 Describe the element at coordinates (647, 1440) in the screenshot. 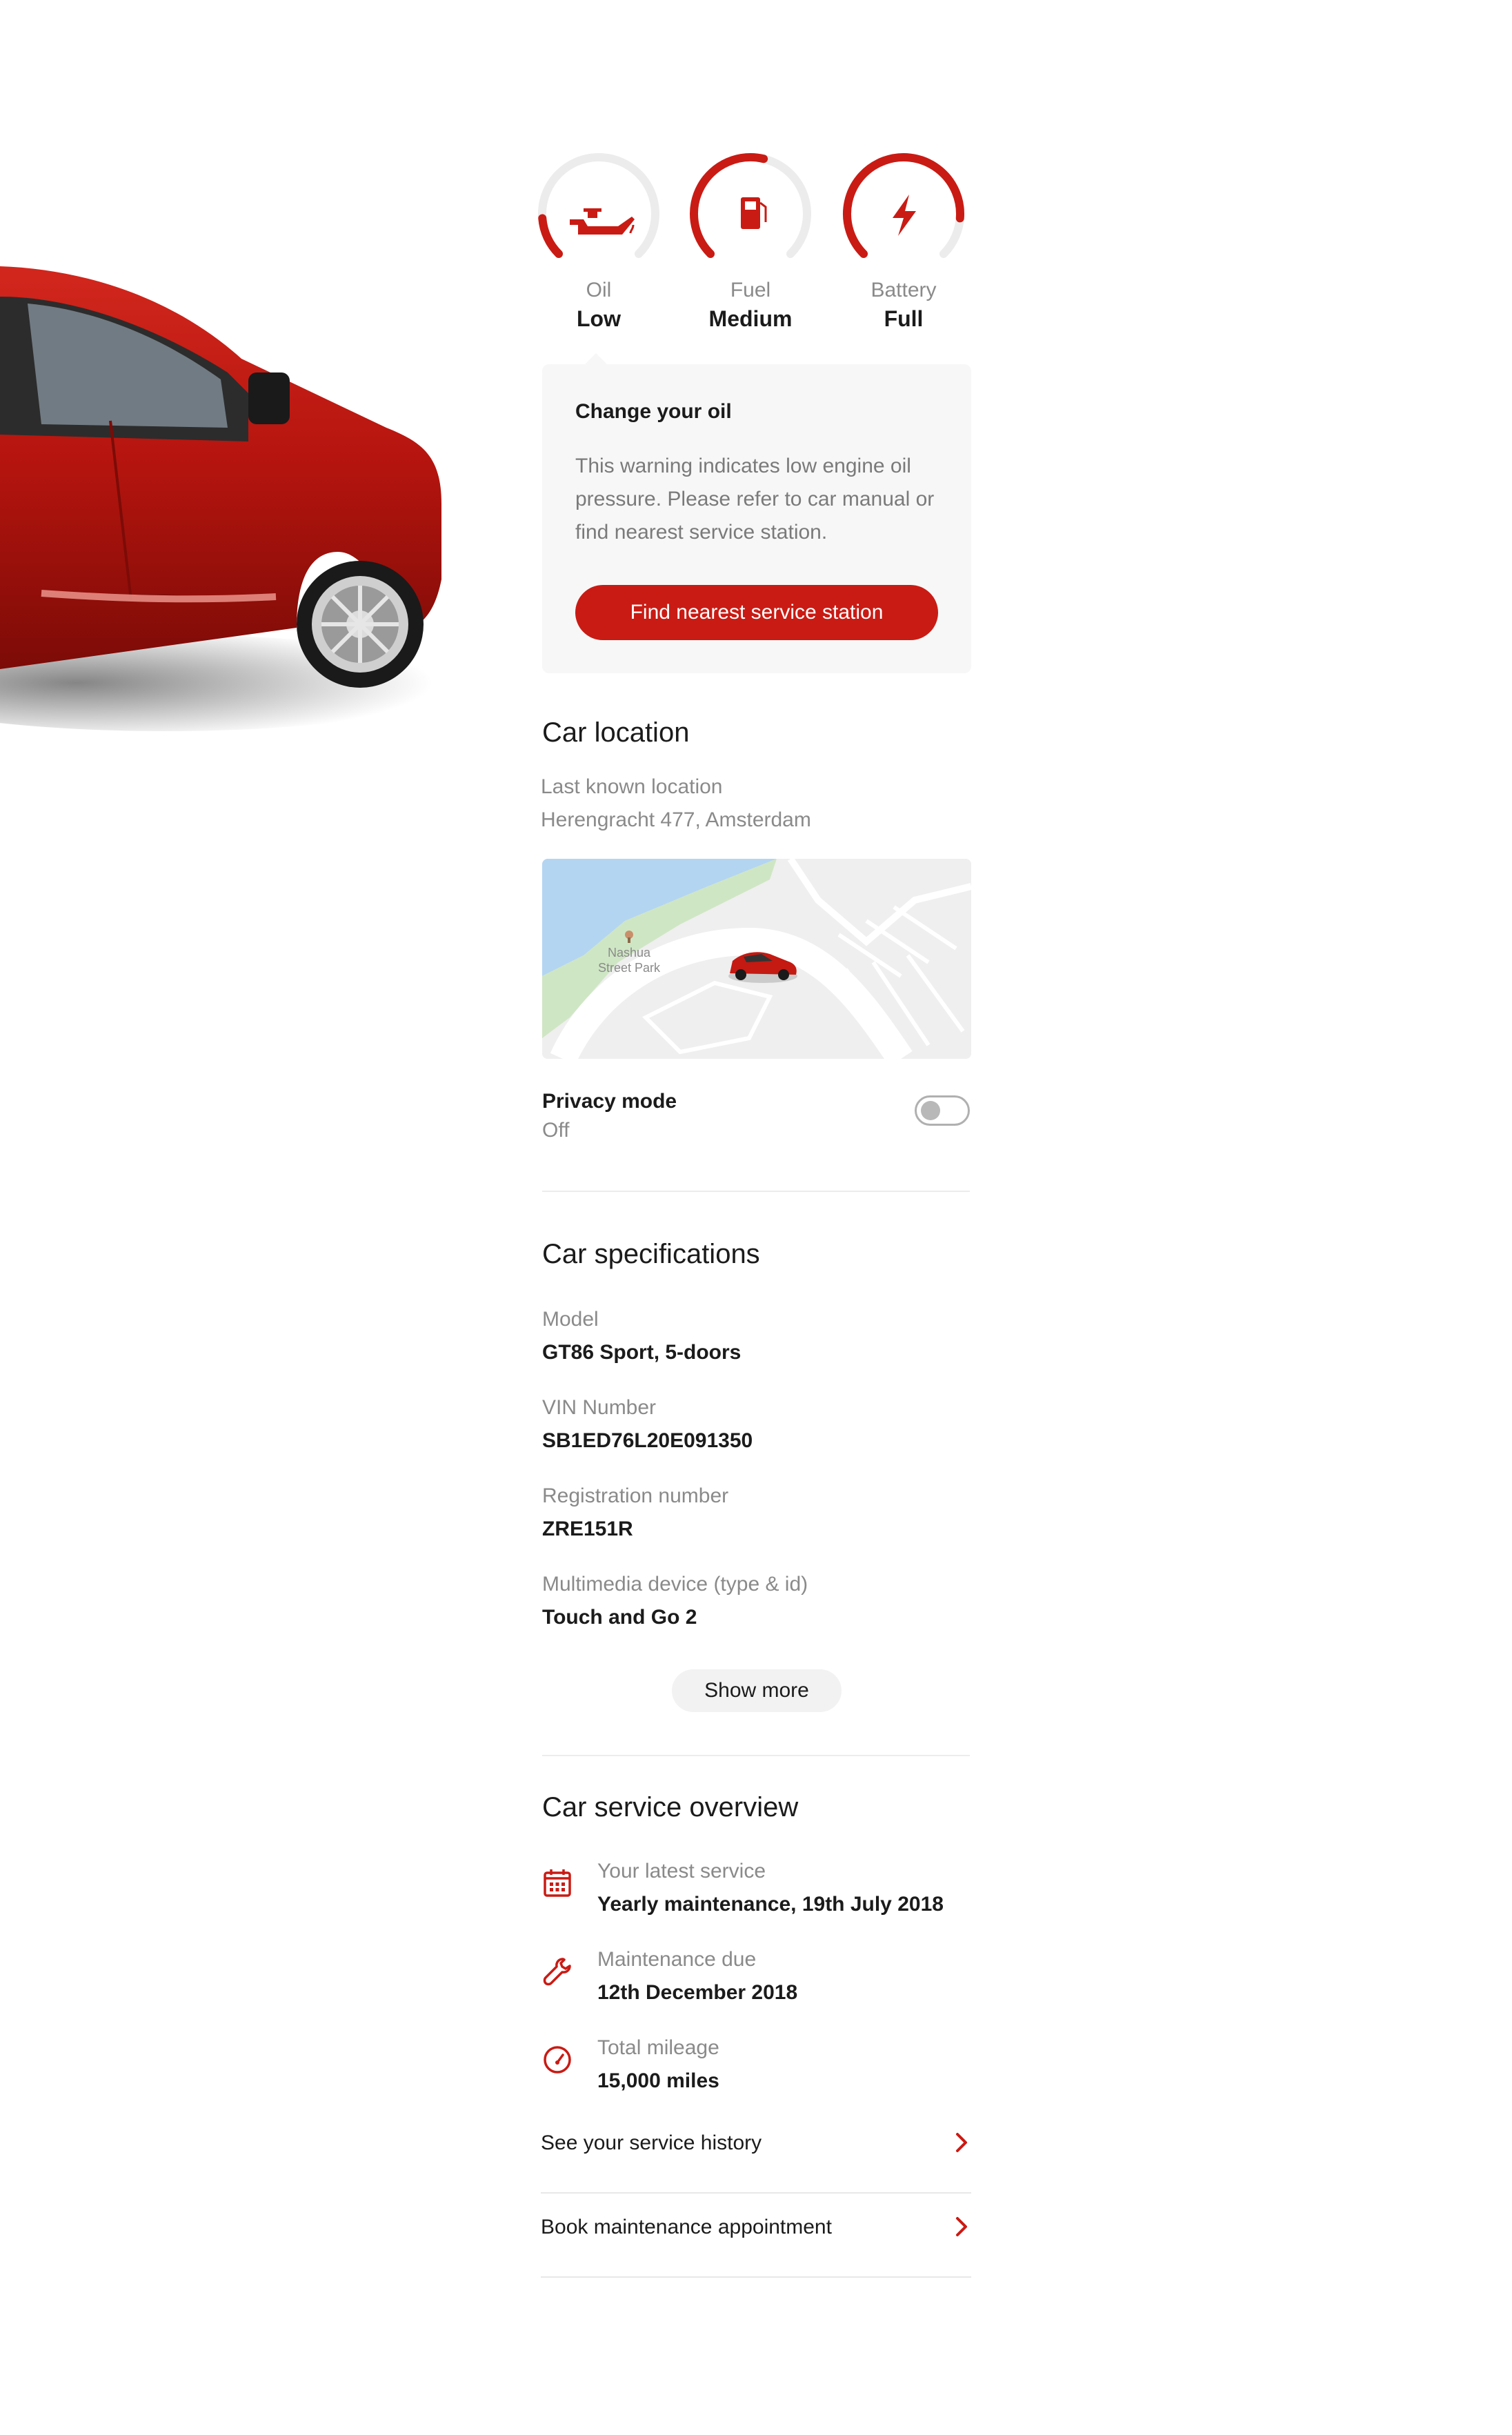

I see `spec-value-vin: SB1ED76L20E091350` at that location.